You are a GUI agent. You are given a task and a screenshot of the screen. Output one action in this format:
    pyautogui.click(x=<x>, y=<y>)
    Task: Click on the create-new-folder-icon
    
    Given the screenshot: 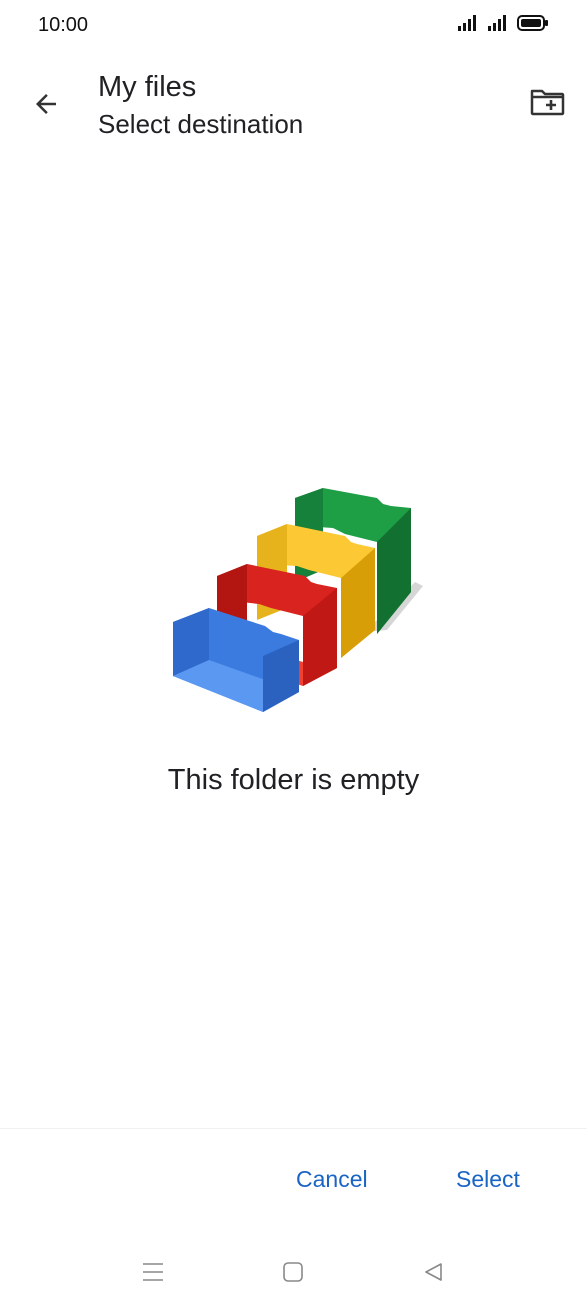 What is the action you would take?
    pyautogui.click(x=547, y=104)
    